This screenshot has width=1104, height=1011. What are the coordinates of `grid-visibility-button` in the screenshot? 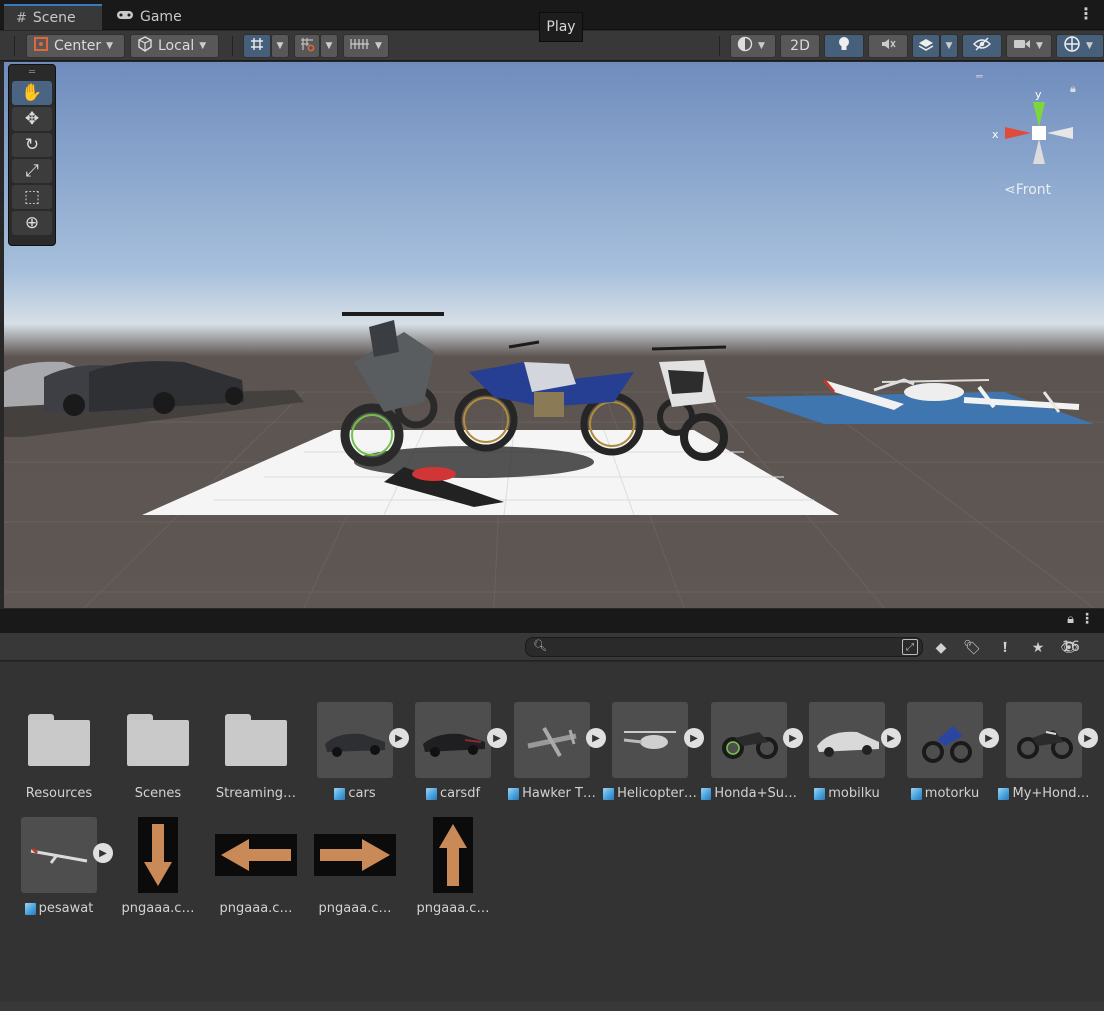 It's located at (257, 46).